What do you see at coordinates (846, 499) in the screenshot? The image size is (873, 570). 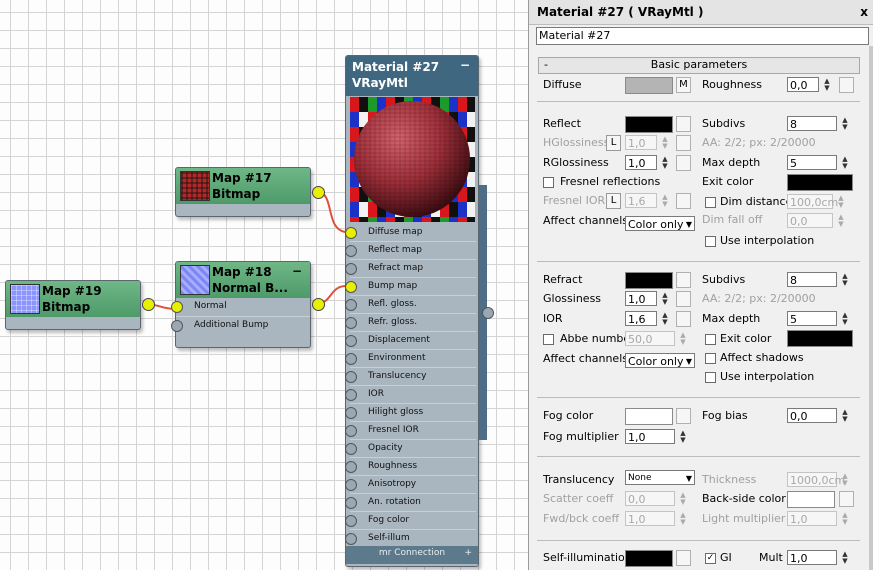 I see `back-side-map-button` at bounding box center [846, 499].